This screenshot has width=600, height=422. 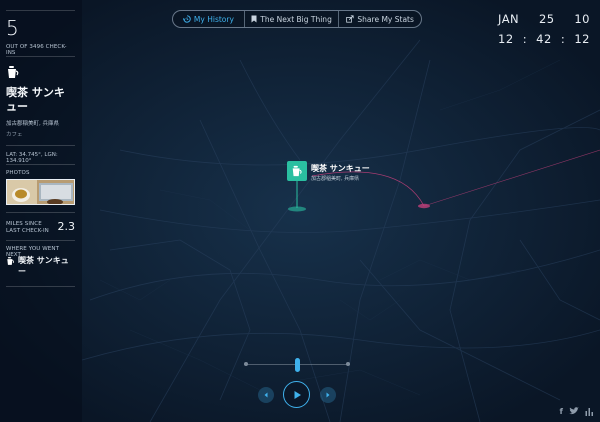 I want to click on twitter-icon, so click(x=574, y=411).